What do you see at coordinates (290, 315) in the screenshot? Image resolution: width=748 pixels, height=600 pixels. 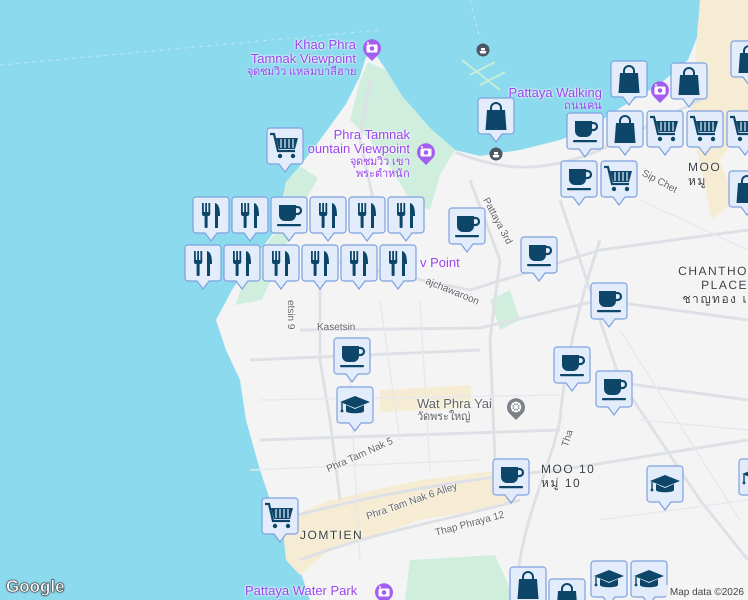 I see `street-label: etsin 9` at bounding box center [290, 315].